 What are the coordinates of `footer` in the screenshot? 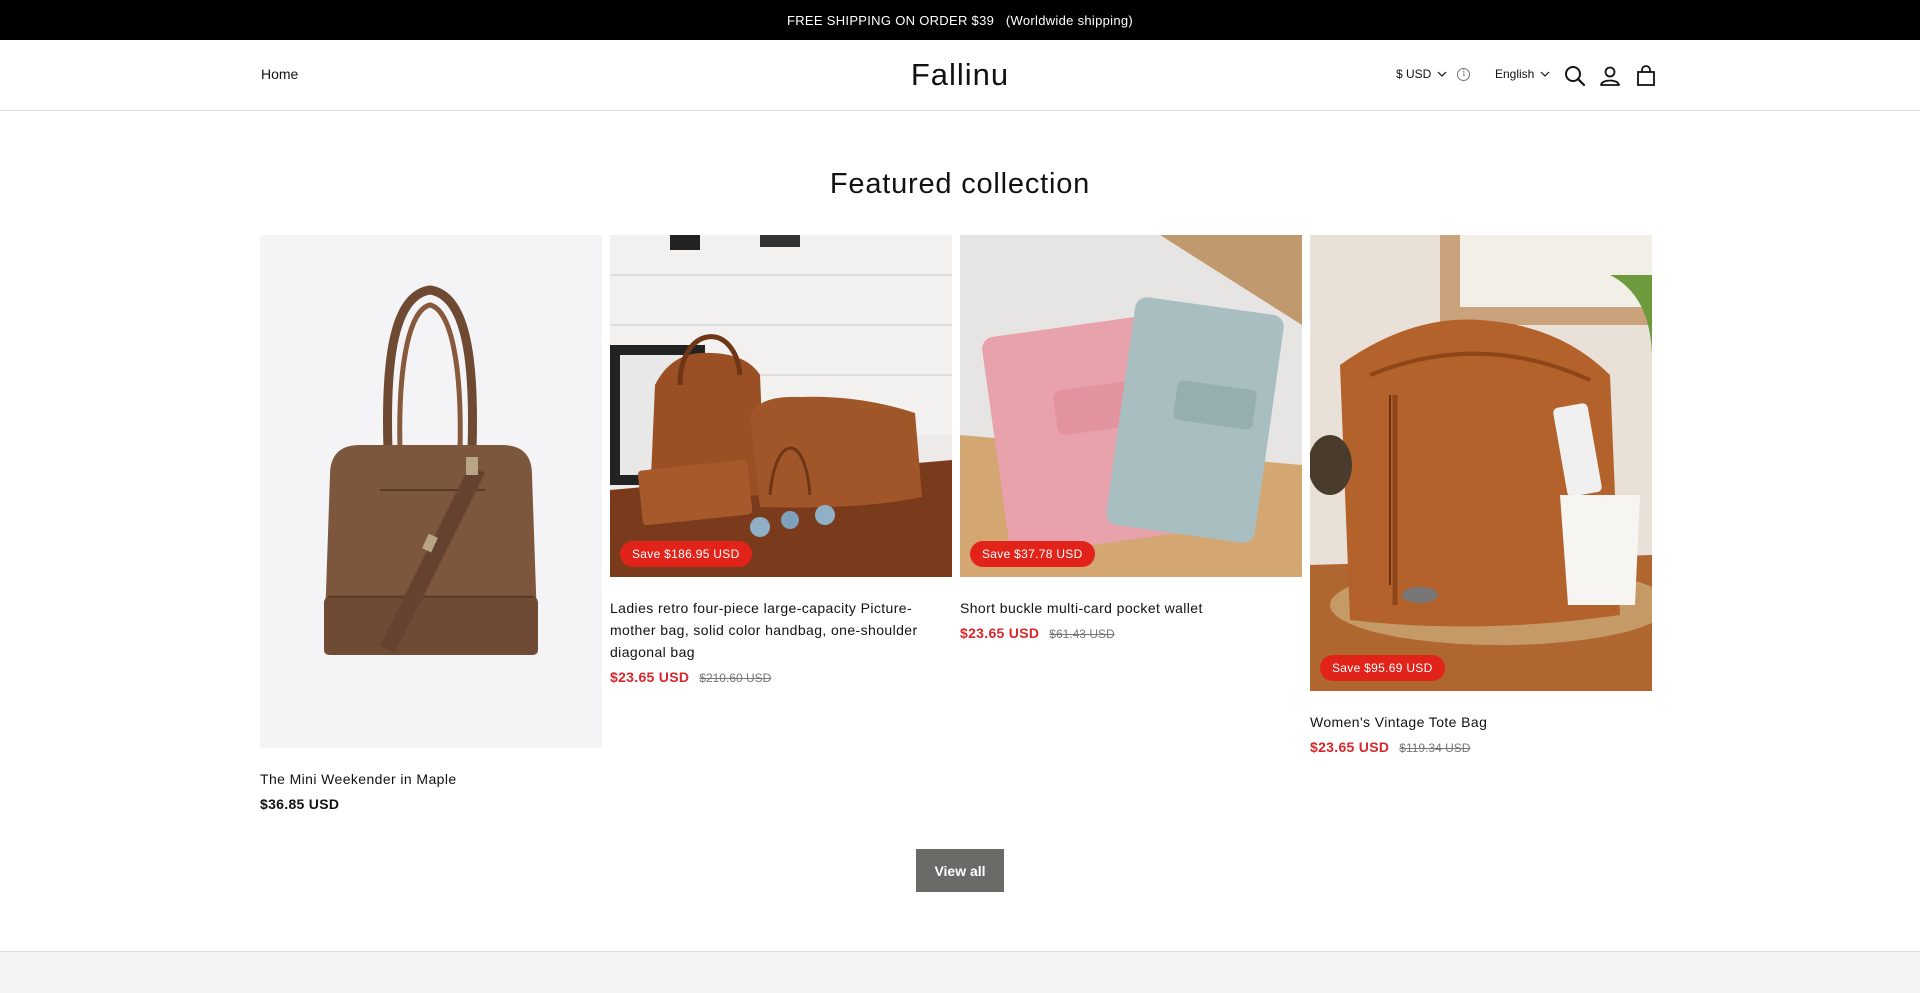 It's located at (960, 972).